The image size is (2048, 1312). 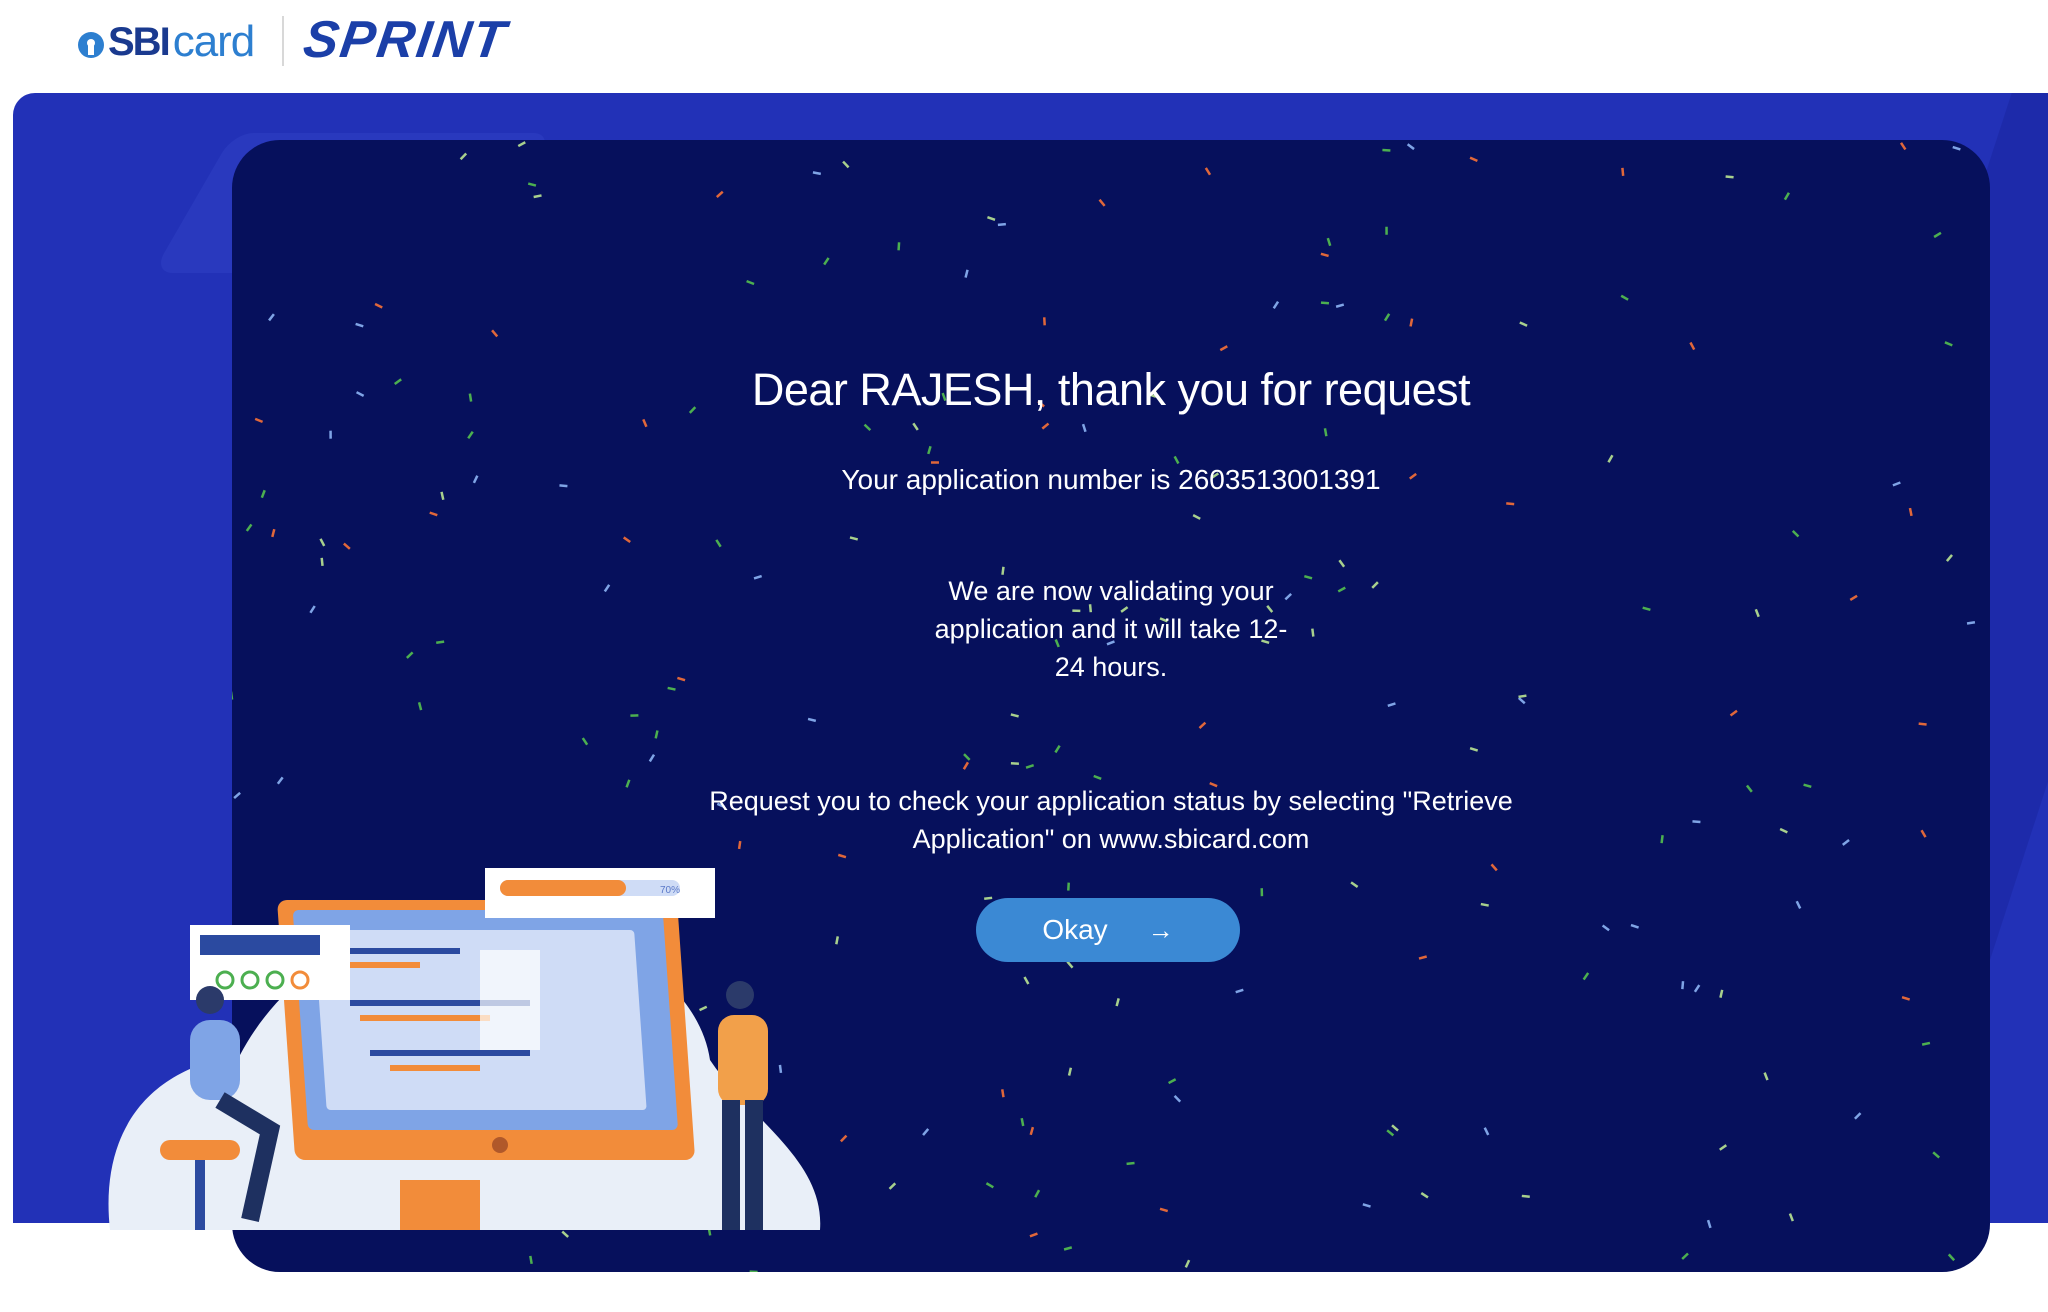 I want to click on monitor-stand, so click(x=440, y=1205).